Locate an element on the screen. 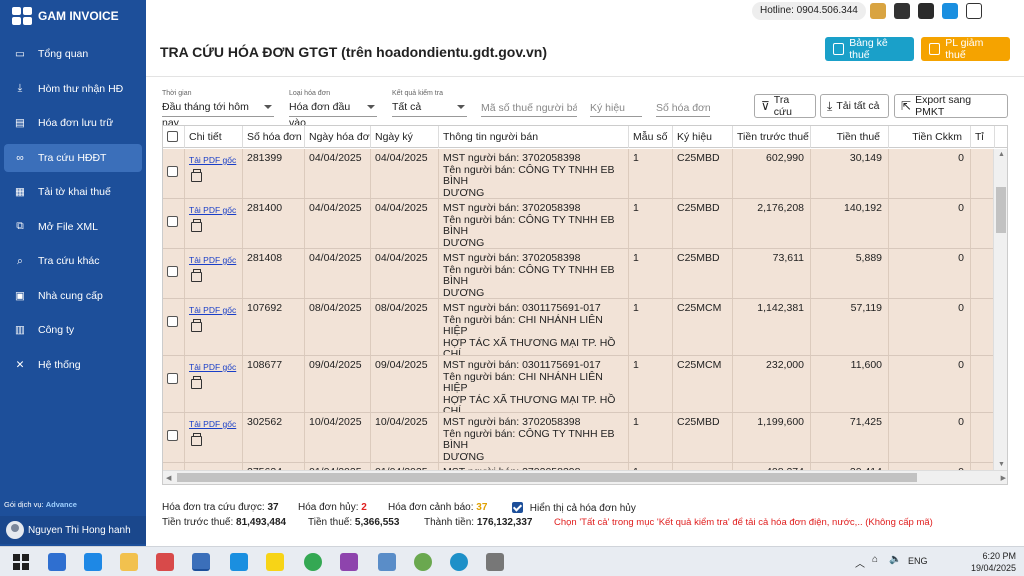  invoice-type-value: Hóa đơn đầu vào is located at coordinates (333, 114).